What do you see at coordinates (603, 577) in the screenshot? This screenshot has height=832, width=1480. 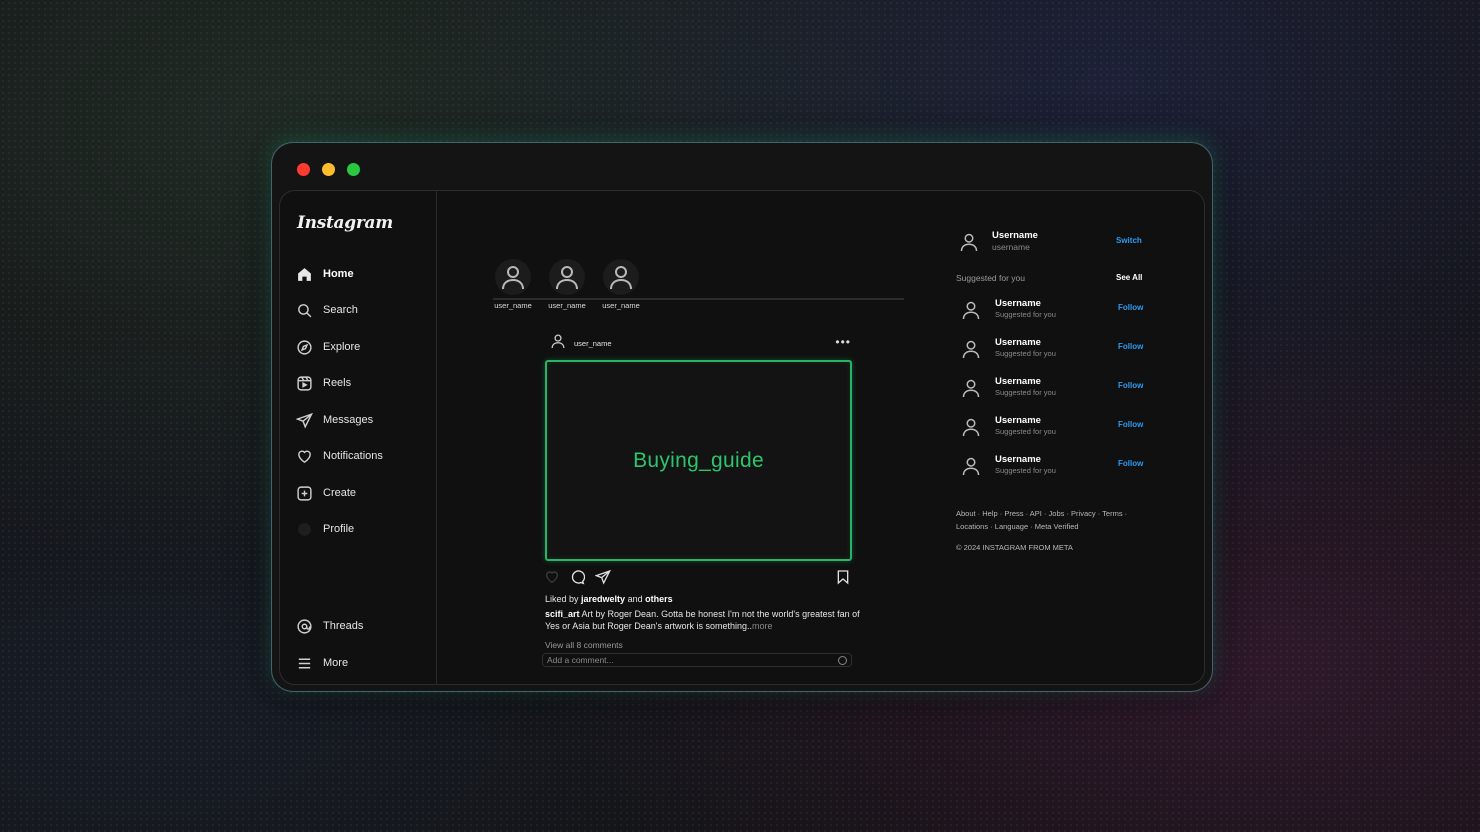 I see `share-icon` at bounding box center [603, 577].